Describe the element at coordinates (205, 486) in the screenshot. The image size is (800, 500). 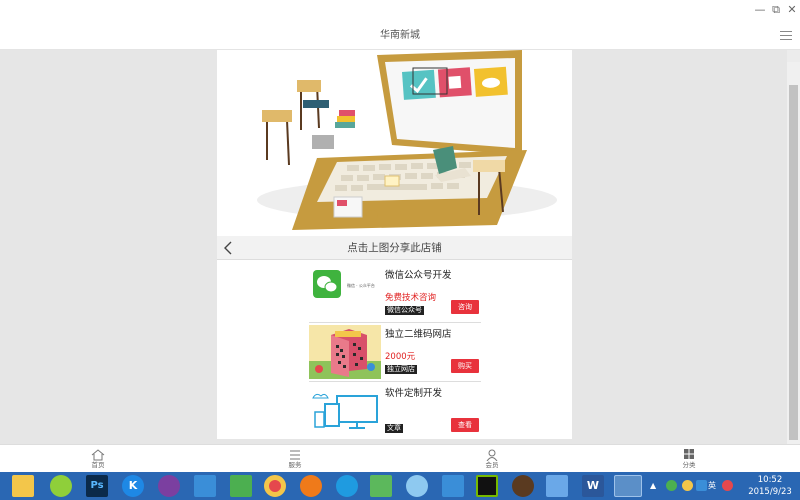
I see `pen-icon` at that location.